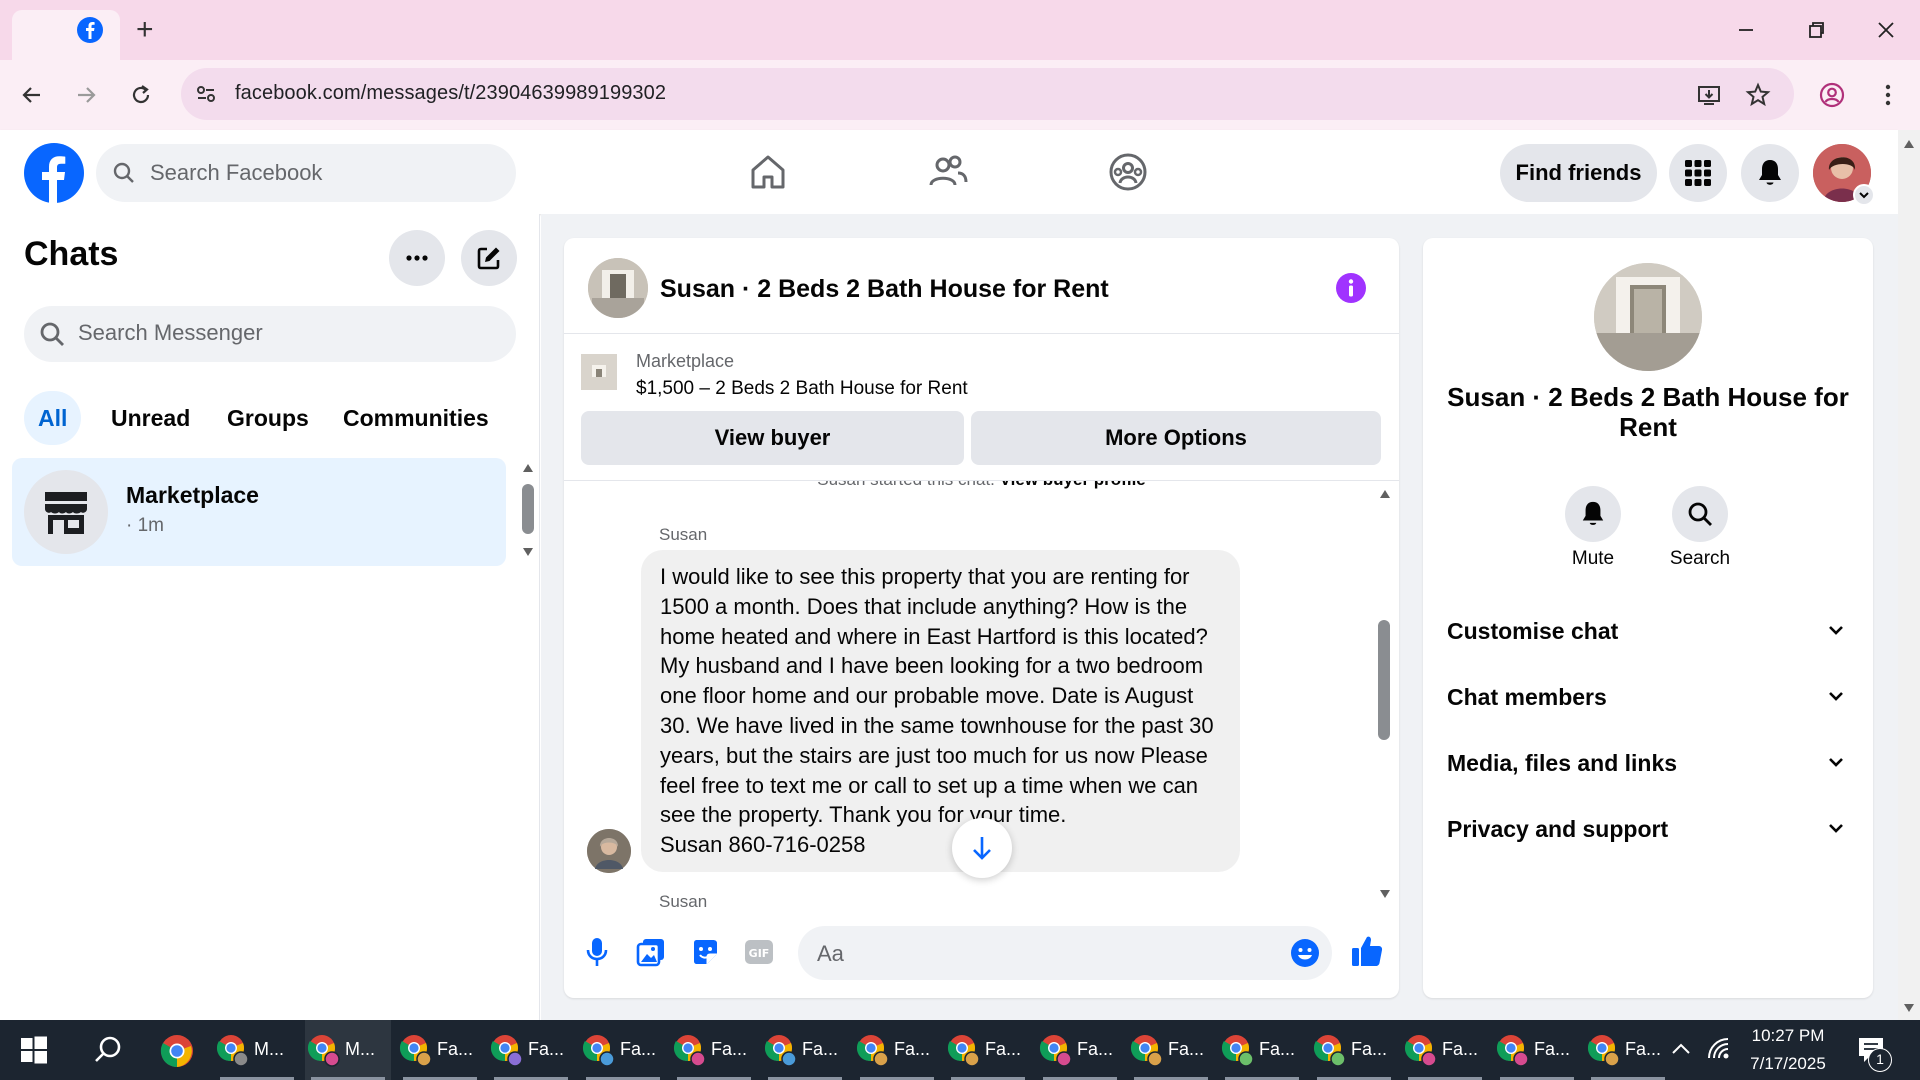  I want to click on notifications-button, so click(1770, 173).